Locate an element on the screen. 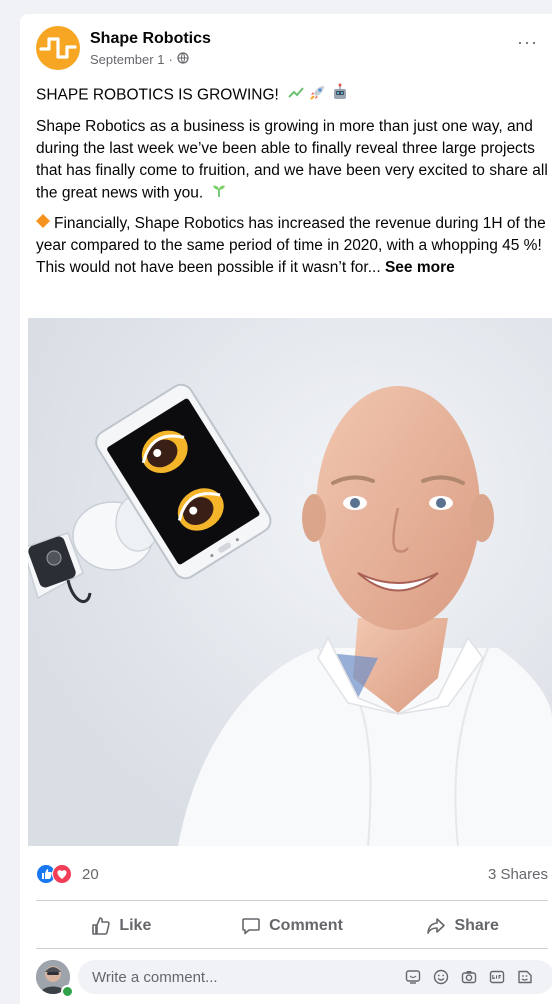  post-meta: September 1 · is located at coordinates (139, 59).